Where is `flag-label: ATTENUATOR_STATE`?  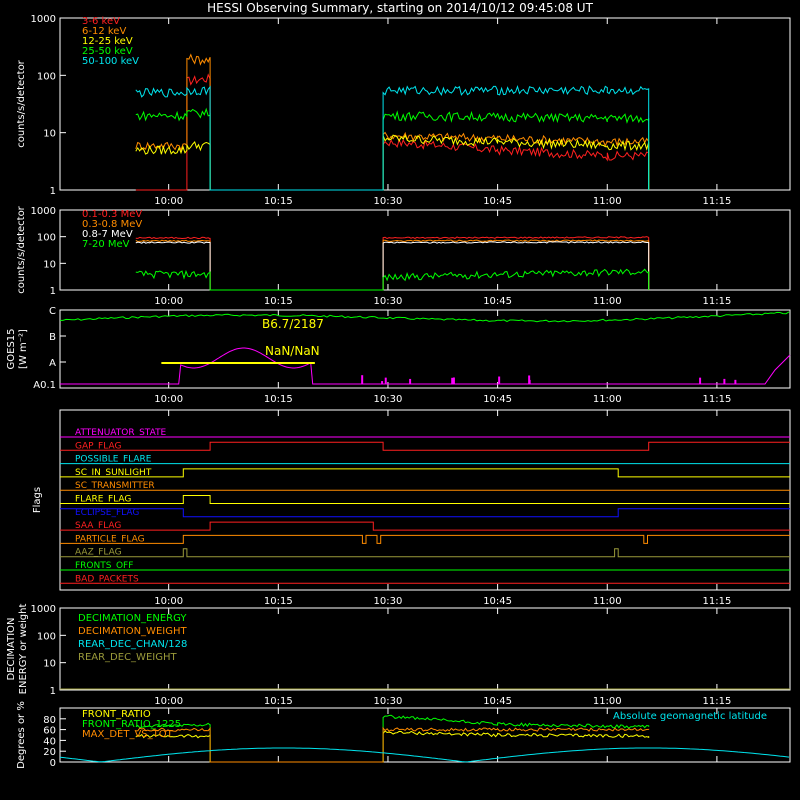 flag-label: ATTENUATOR_STATE is located at coordinates (121, 433).